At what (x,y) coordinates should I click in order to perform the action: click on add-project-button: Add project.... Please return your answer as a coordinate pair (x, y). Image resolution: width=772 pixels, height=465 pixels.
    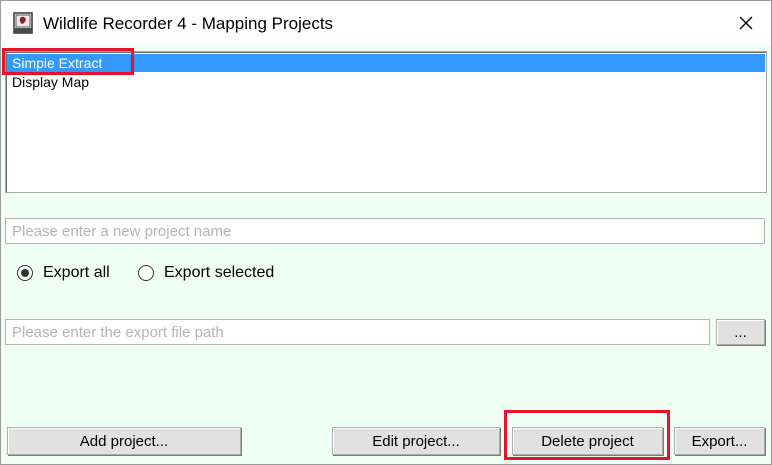
    Looking at the image, I should click on (124, 441).